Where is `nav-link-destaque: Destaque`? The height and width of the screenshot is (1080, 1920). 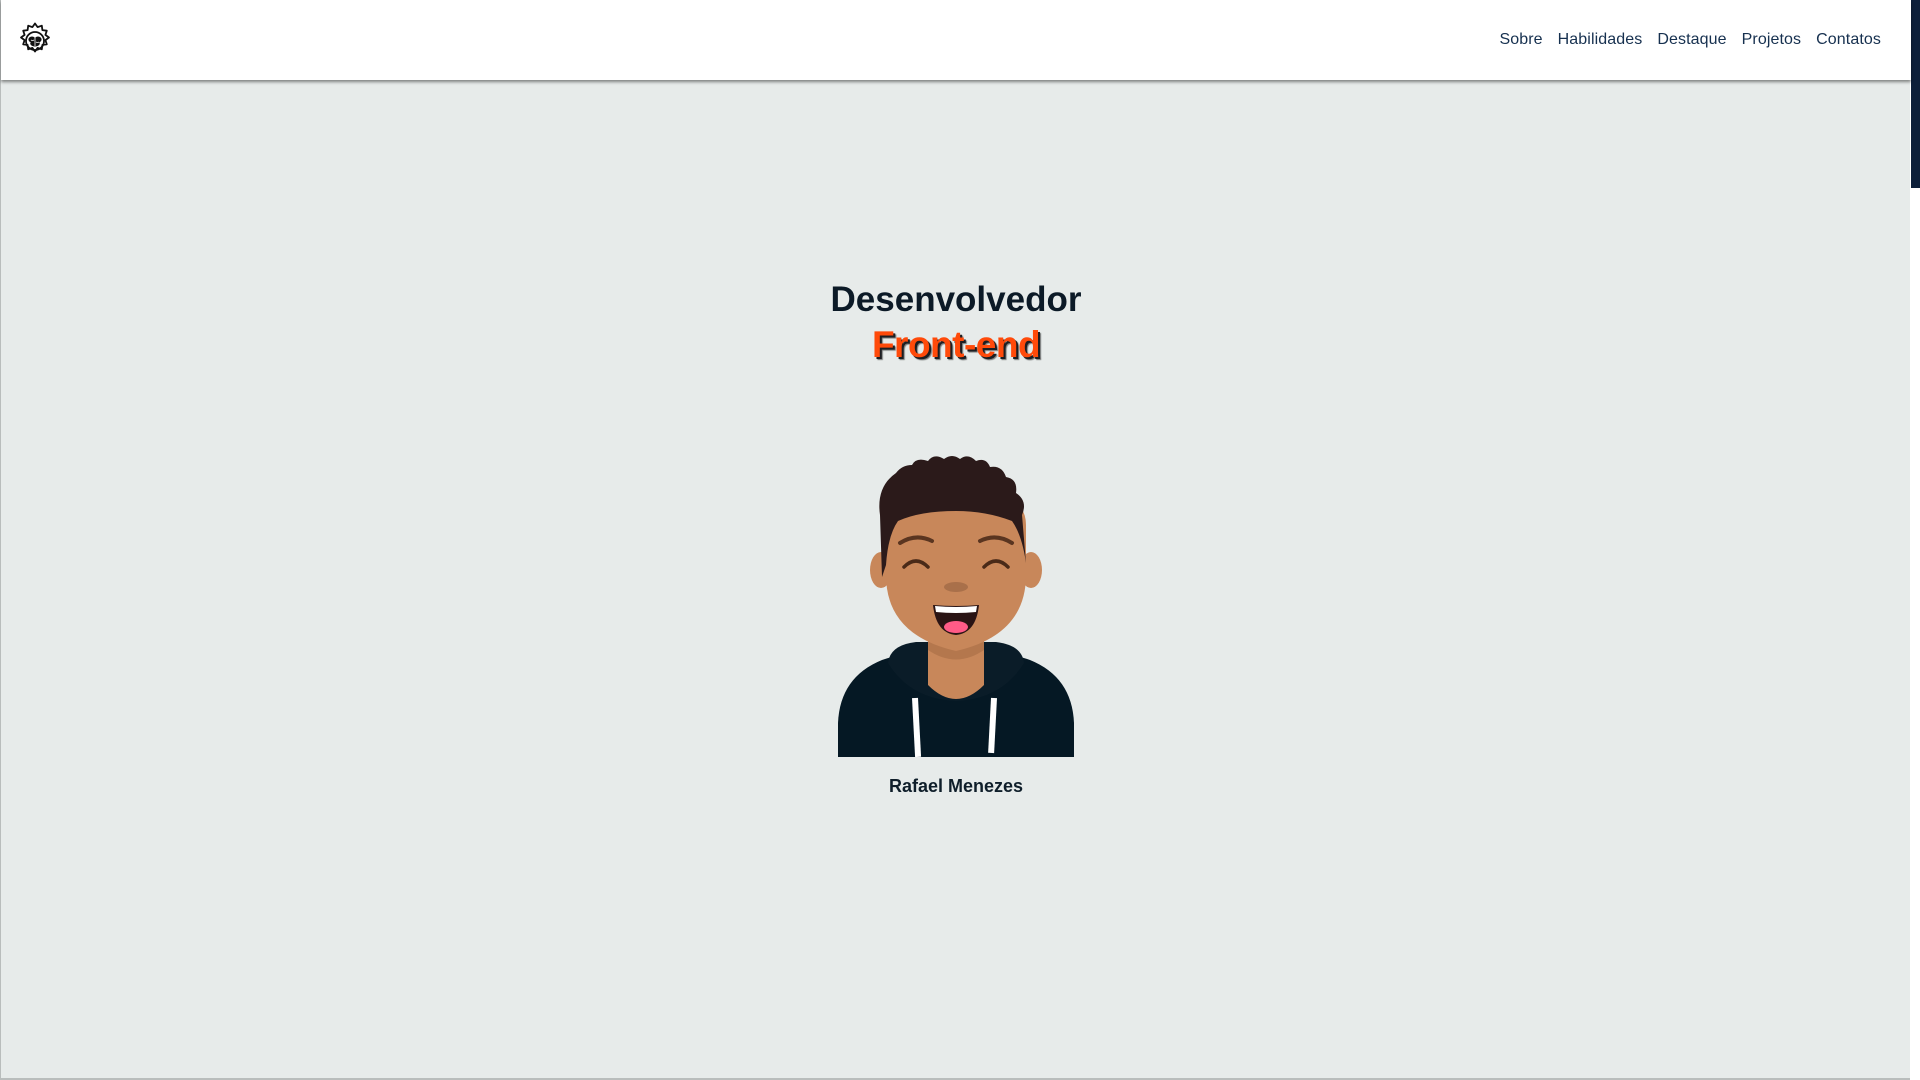 nav-link-destaque: Destaque is located at coordinates (1691, 40).